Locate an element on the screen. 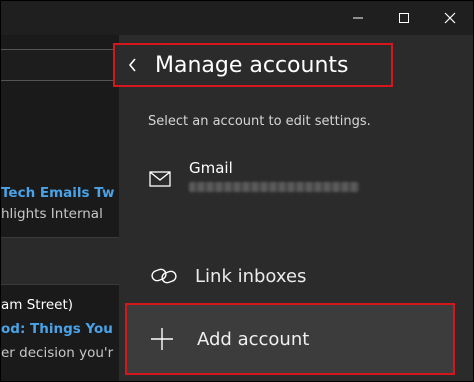 The width and height of the screenshot is (474, 382). list-item-subject: od: Things You is located at coordinates (60, 329).